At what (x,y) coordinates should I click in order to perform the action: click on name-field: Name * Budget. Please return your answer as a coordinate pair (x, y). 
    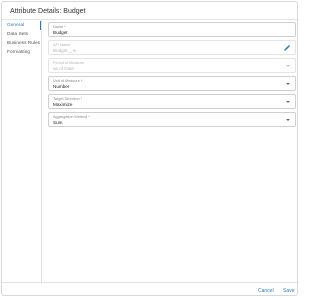
    Looking at the image, I should click on (172, 29).